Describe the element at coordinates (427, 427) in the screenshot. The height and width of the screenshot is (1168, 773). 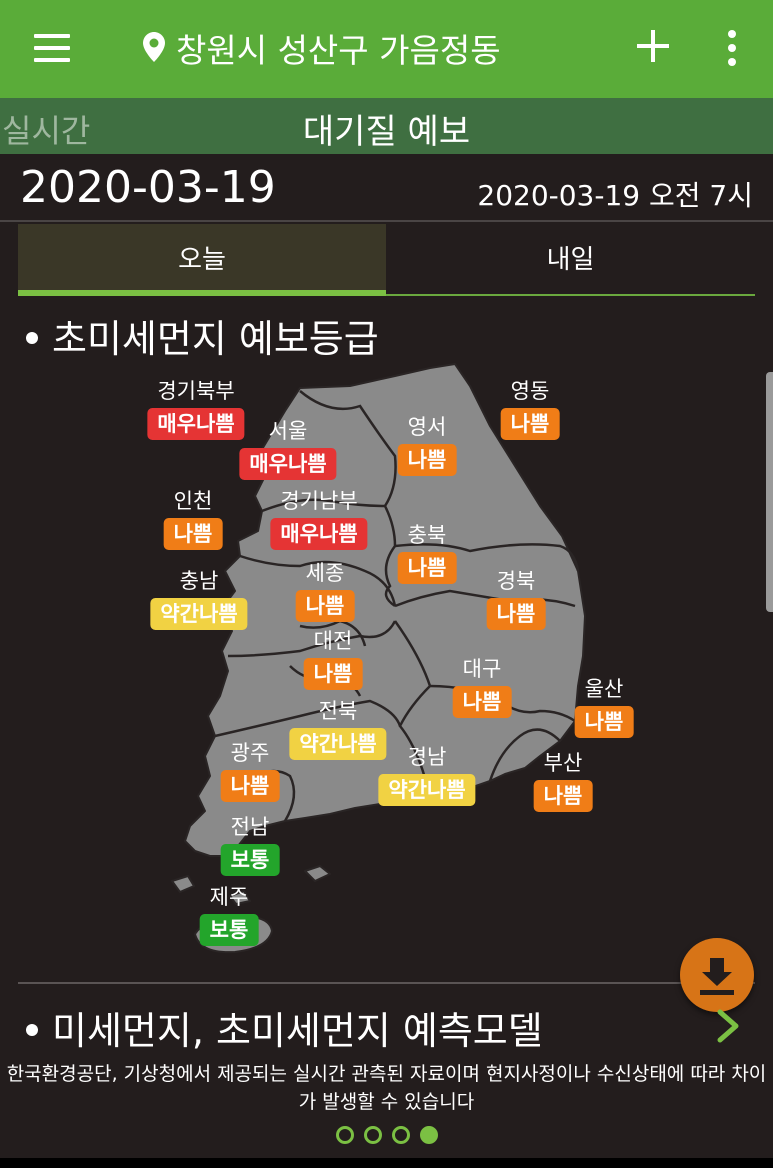
I see `region-name: 영서` at that location.